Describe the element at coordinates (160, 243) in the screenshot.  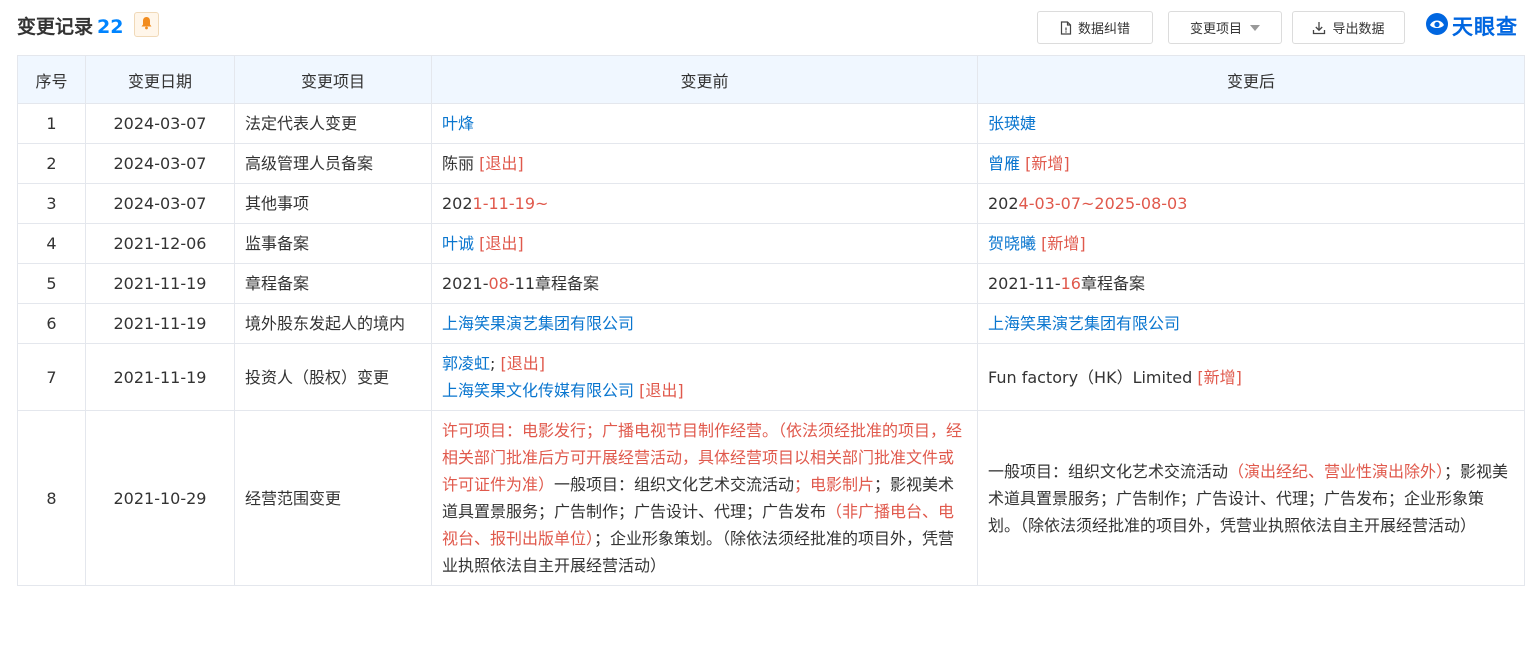
I see `change-date: 2021-12-06` at that location.